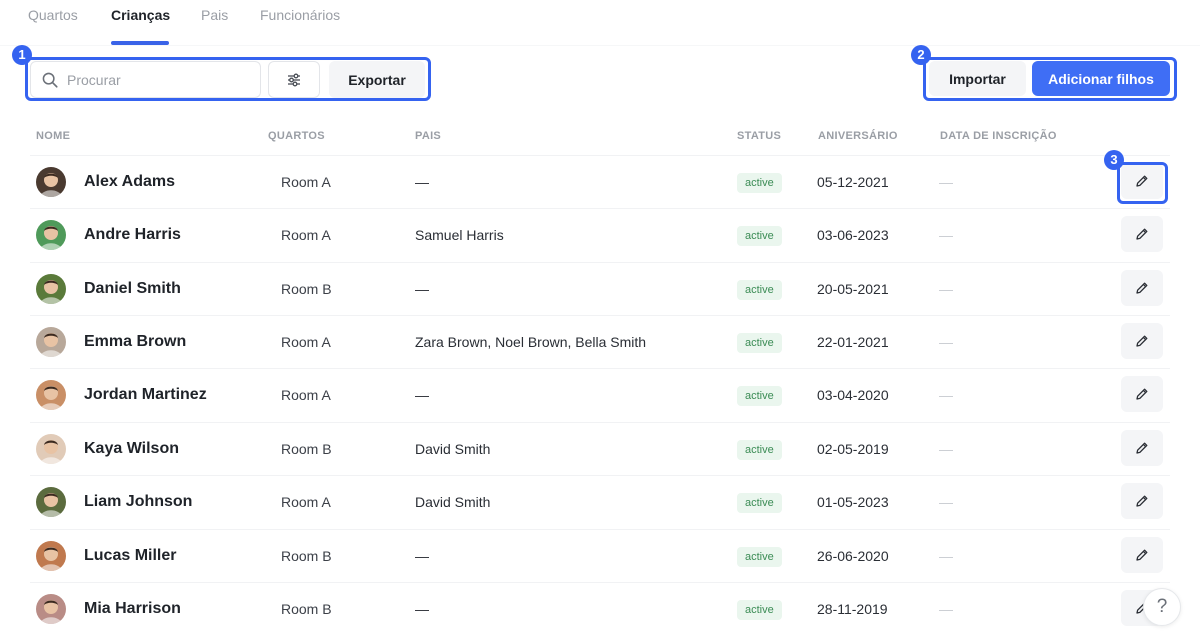  What do you see at coordinates (132, 234) in the screenshot?
I see `child-name: Andre Harris` at bounding box center [132, 234].